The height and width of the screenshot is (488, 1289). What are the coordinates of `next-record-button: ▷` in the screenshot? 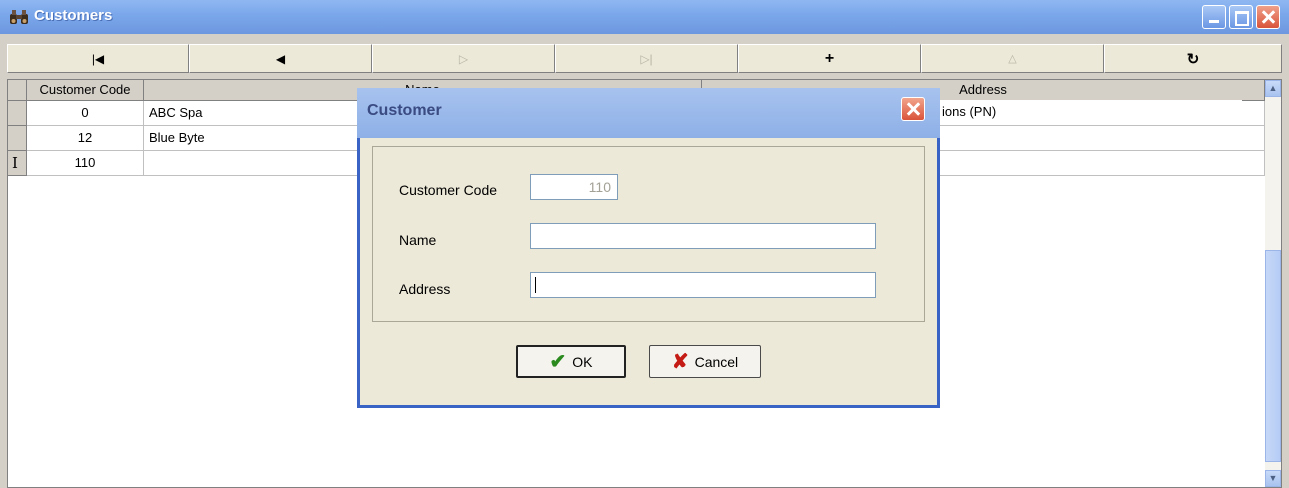 It's located at (463, 58).